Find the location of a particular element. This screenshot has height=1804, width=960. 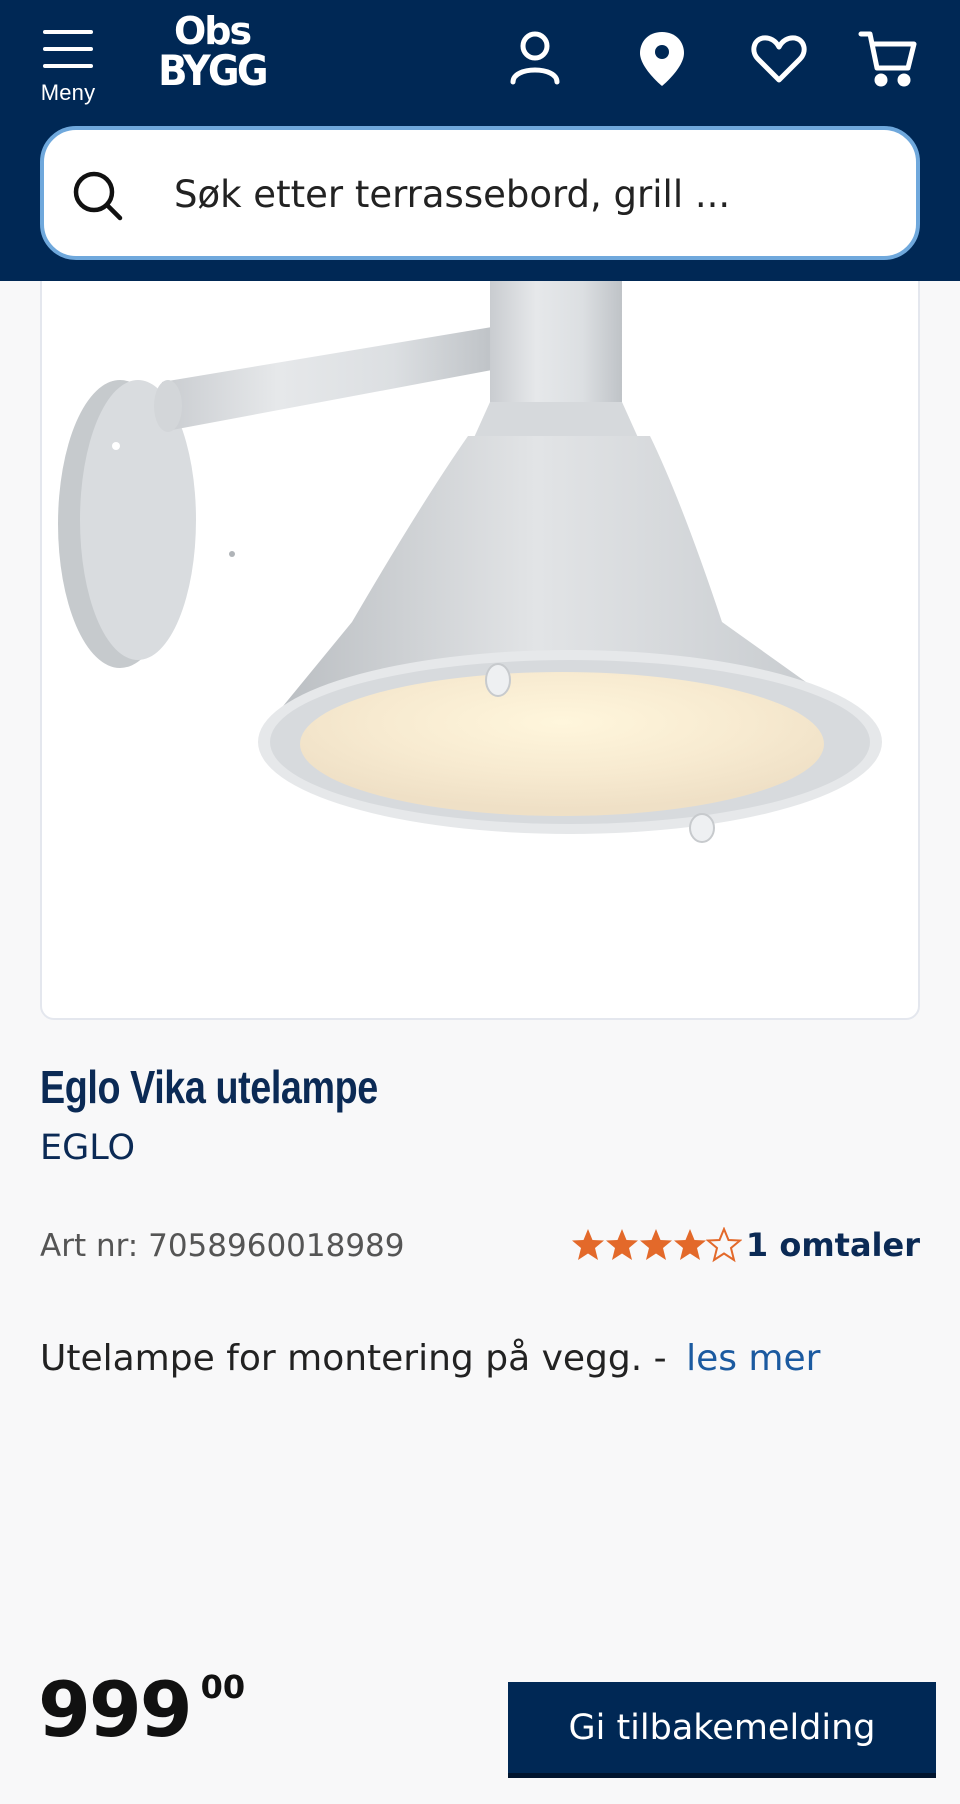

rating-stars is located at coordinates (656, 1245).